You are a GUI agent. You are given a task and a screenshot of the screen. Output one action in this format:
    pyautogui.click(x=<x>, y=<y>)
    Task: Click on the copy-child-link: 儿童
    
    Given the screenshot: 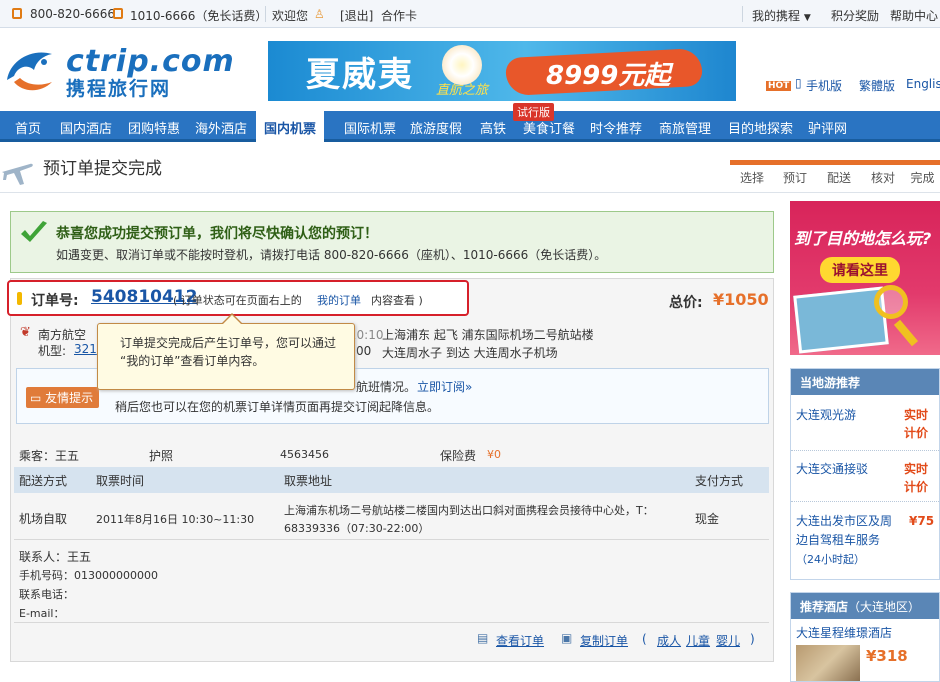 What is the action you would take?
    pyautogui.click(x=698, y=640)
    